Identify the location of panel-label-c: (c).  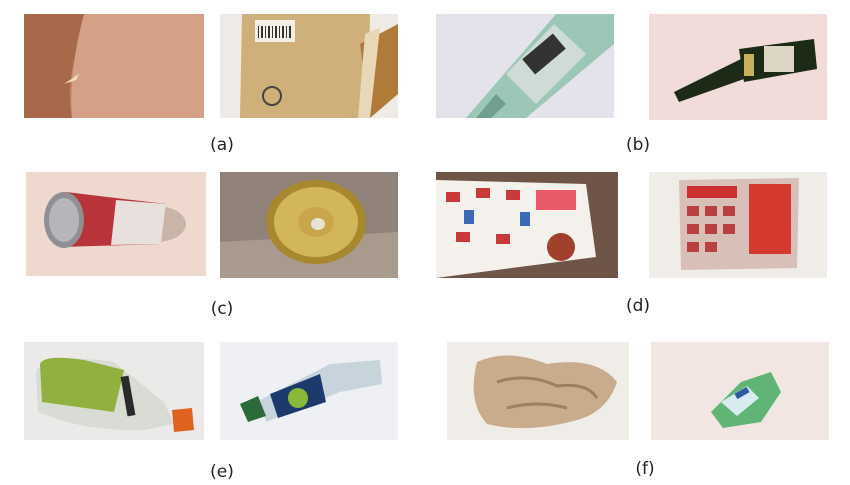
(222, 309).